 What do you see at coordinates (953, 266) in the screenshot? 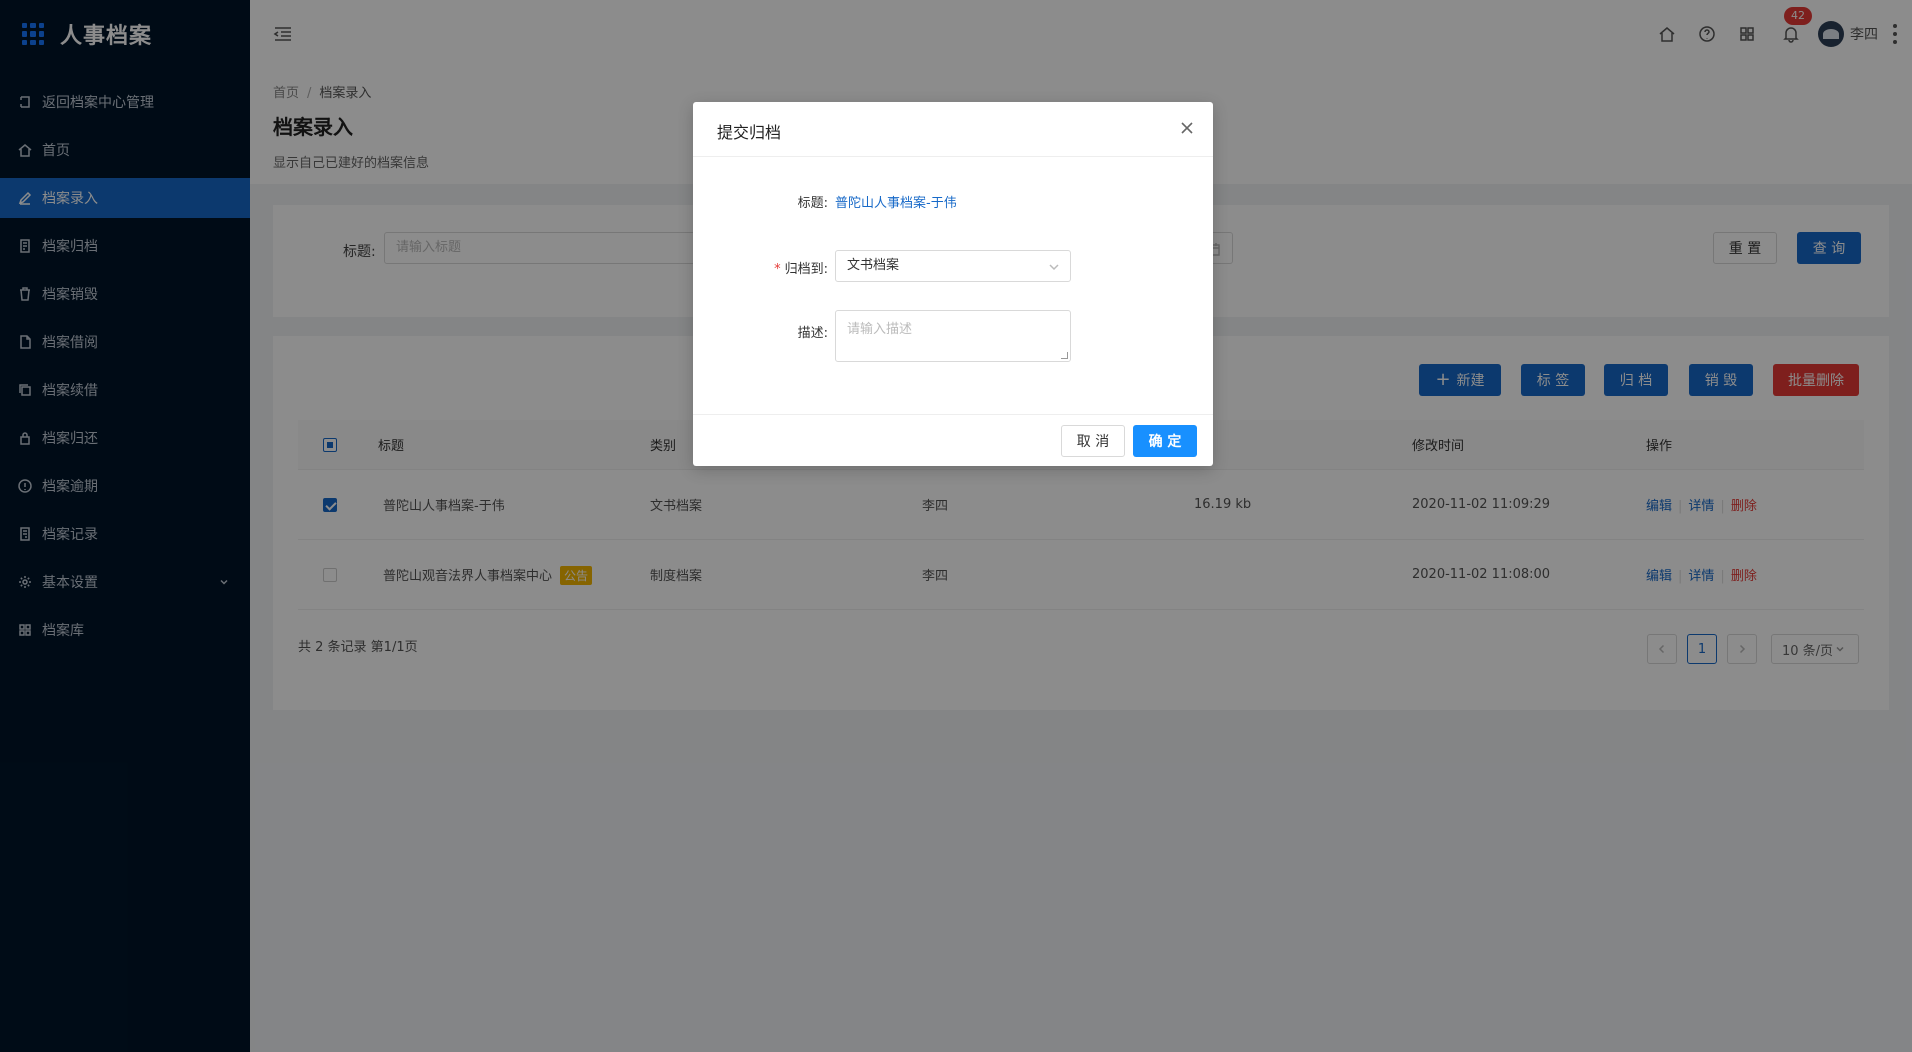
I see `archive-to-select: 文书档案` at bounding box center [953, 266].